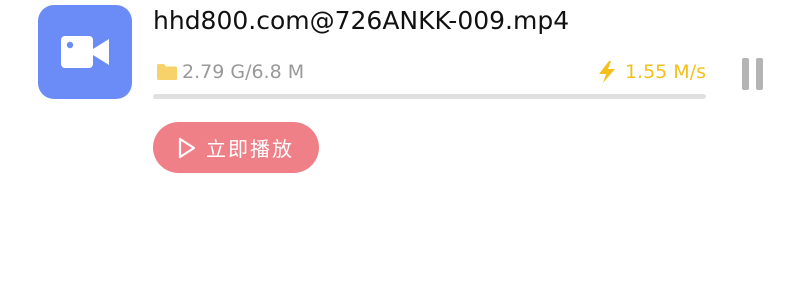 Image resolution: width=800 pixels, height=286 pixels. Describe the element at coordinates (607, 72) in the screenshot. I see `lightning-bolt-icon` at that location.